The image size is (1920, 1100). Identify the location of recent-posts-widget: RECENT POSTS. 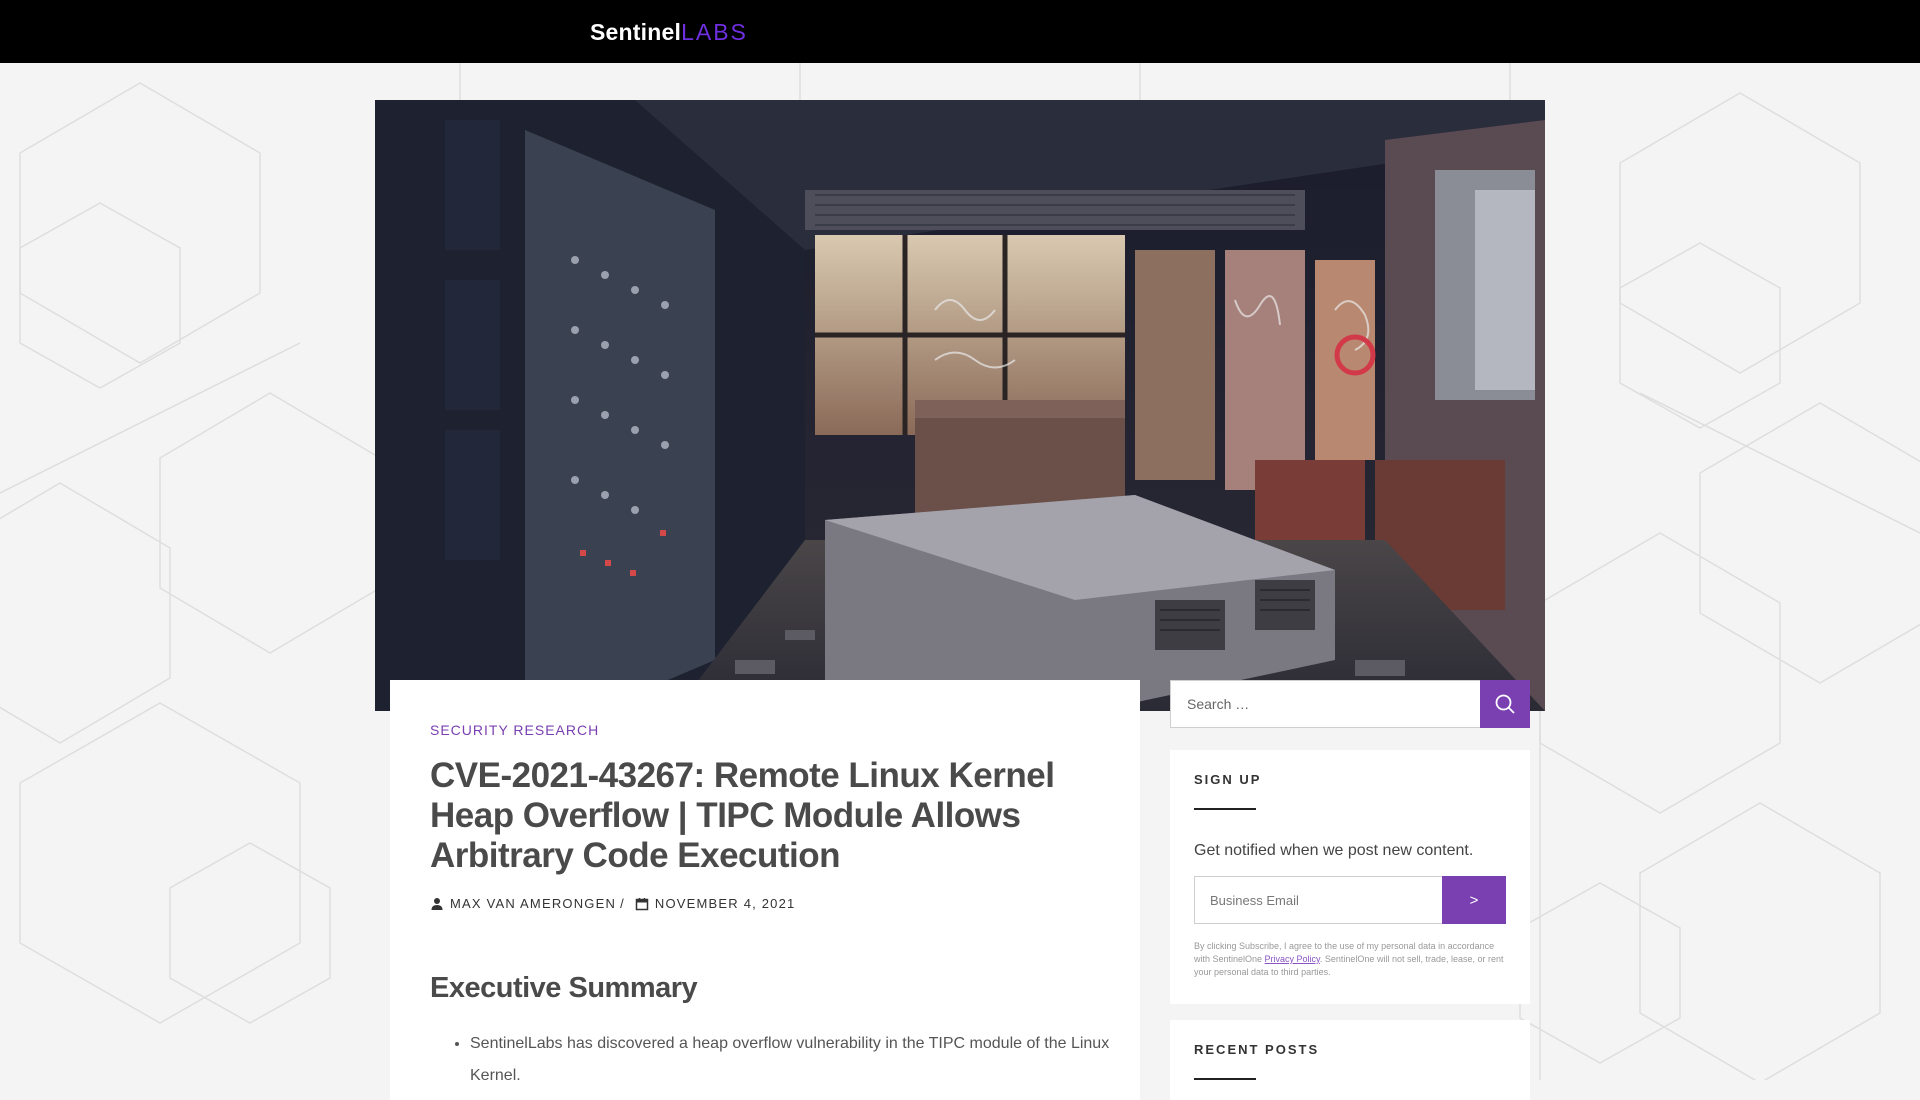
(1350, 1060).